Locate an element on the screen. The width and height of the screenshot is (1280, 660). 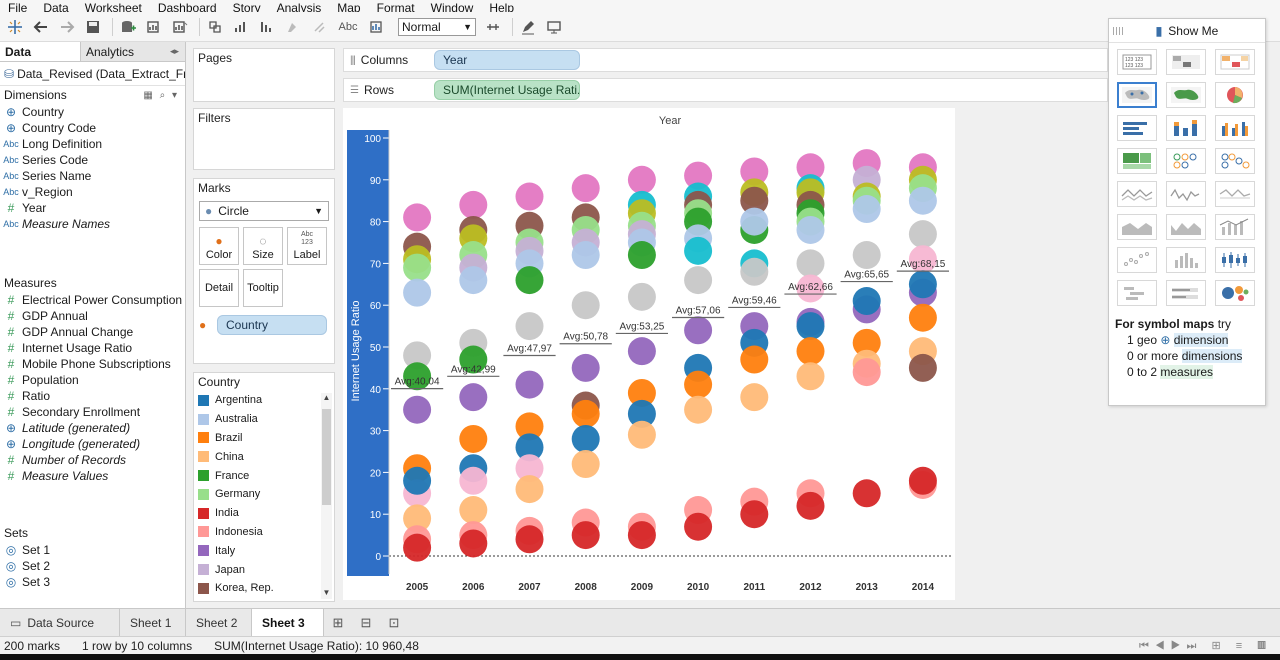
filled-map-icon is located at coordinates (1186, 95).